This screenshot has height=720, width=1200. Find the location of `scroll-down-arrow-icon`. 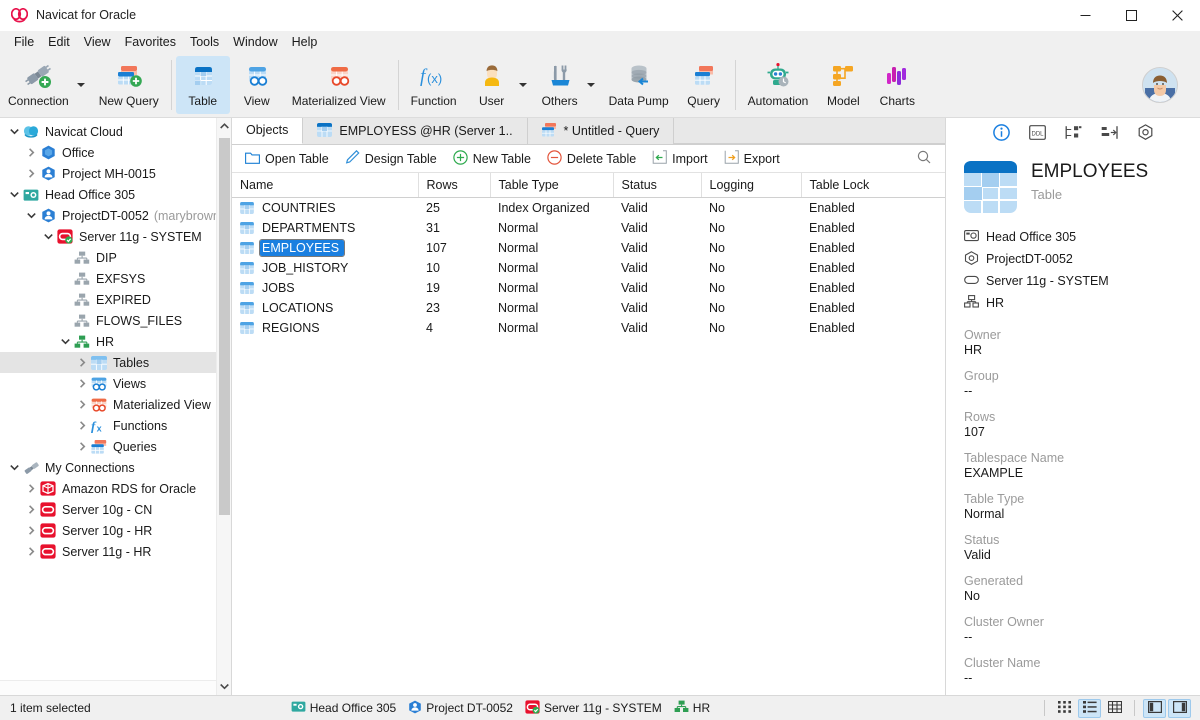

scroll-down-arrow-icon is located at coordinates (224, 686).